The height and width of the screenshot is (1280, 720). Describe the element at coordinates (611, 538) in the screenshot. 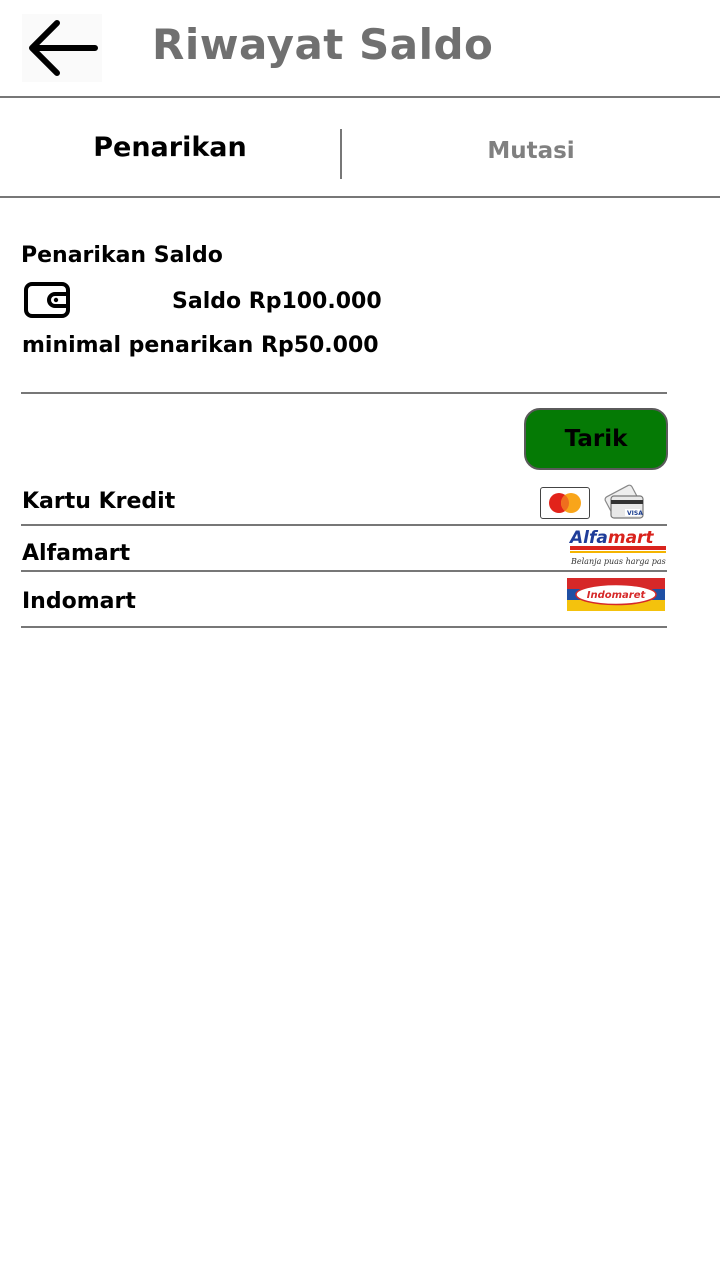

I see `svg-text: Alfamart` at that location.